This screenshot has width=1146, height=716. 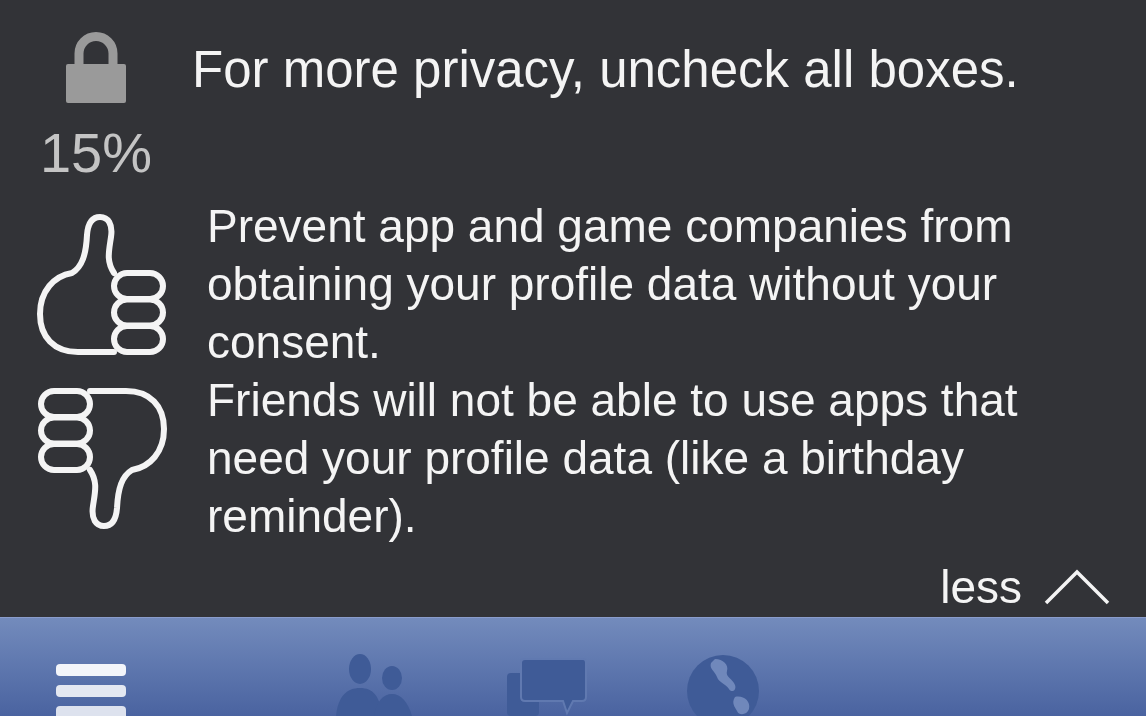 What do you see at coordinates (102, 458) in the screenshot?
I see `thumbs-down-icon` at bounding box center [102, 458].